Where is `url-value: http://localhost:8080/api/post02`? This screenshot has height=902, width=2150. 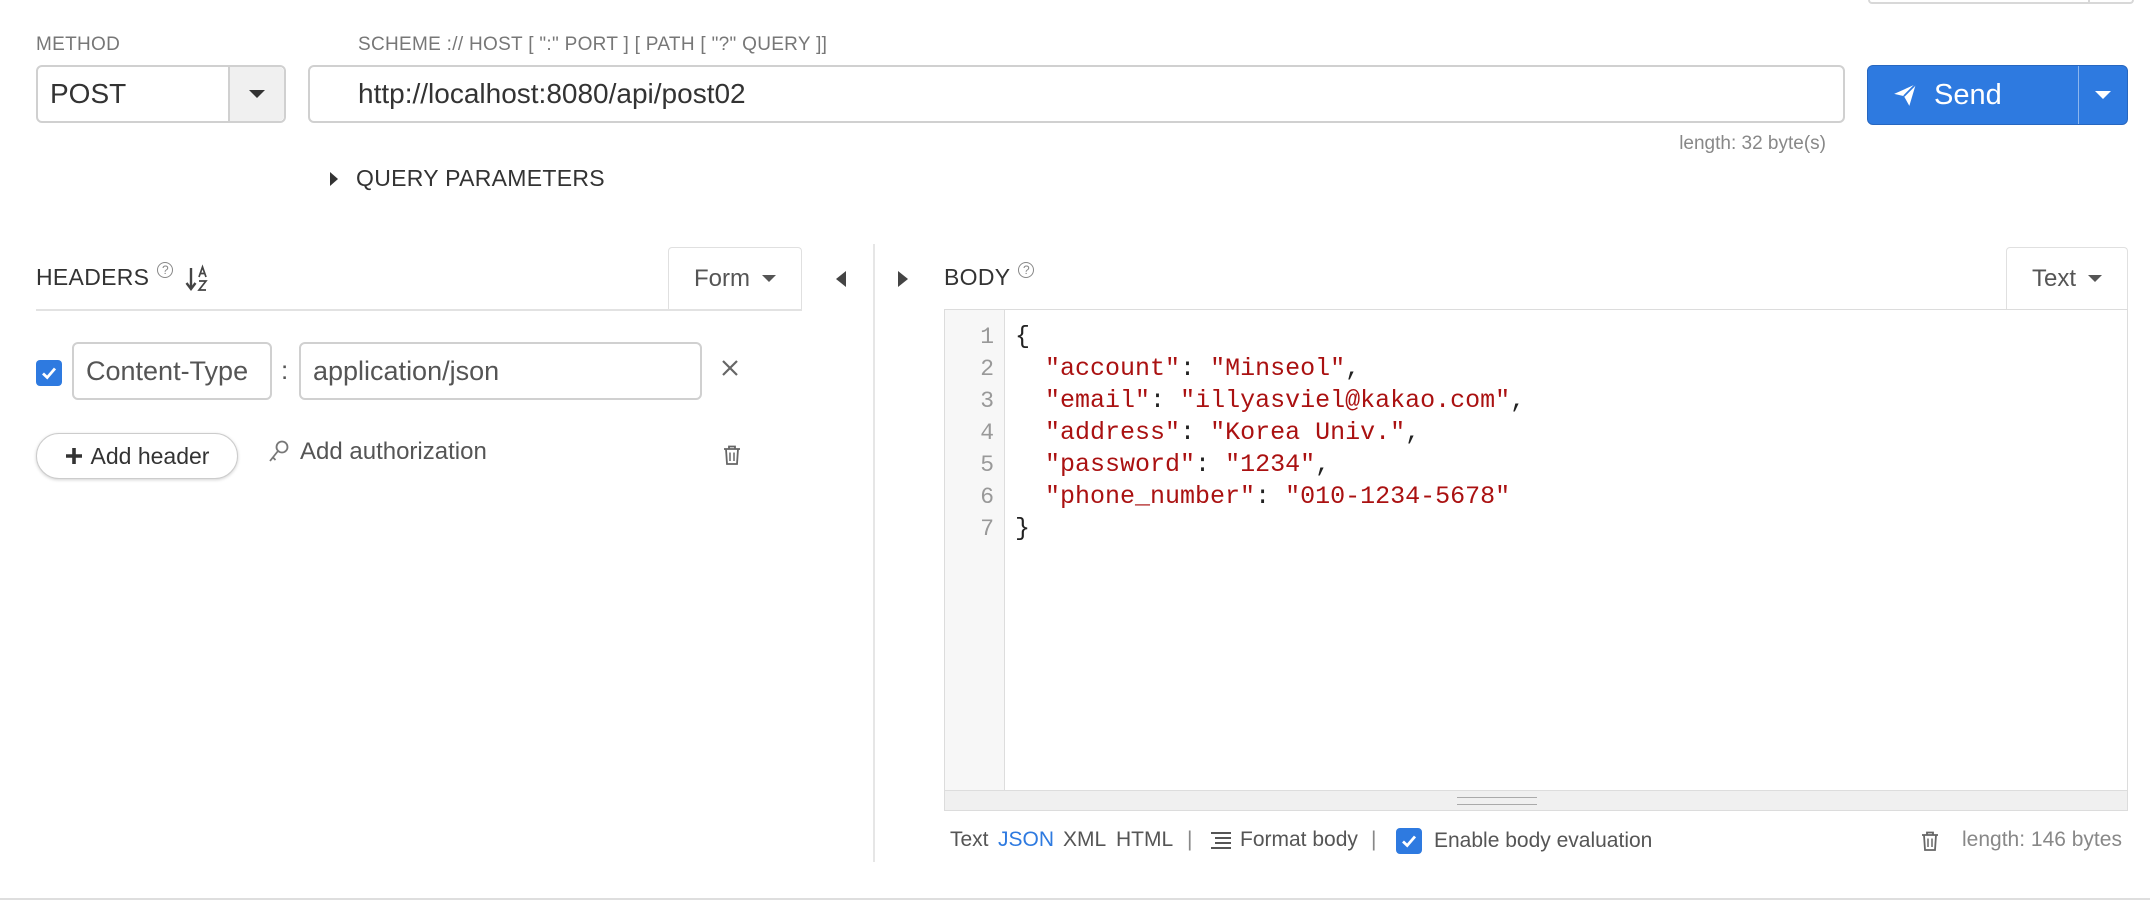
url-value: http://localhost:8080/api/post02 is located at coordinates (552, 93).